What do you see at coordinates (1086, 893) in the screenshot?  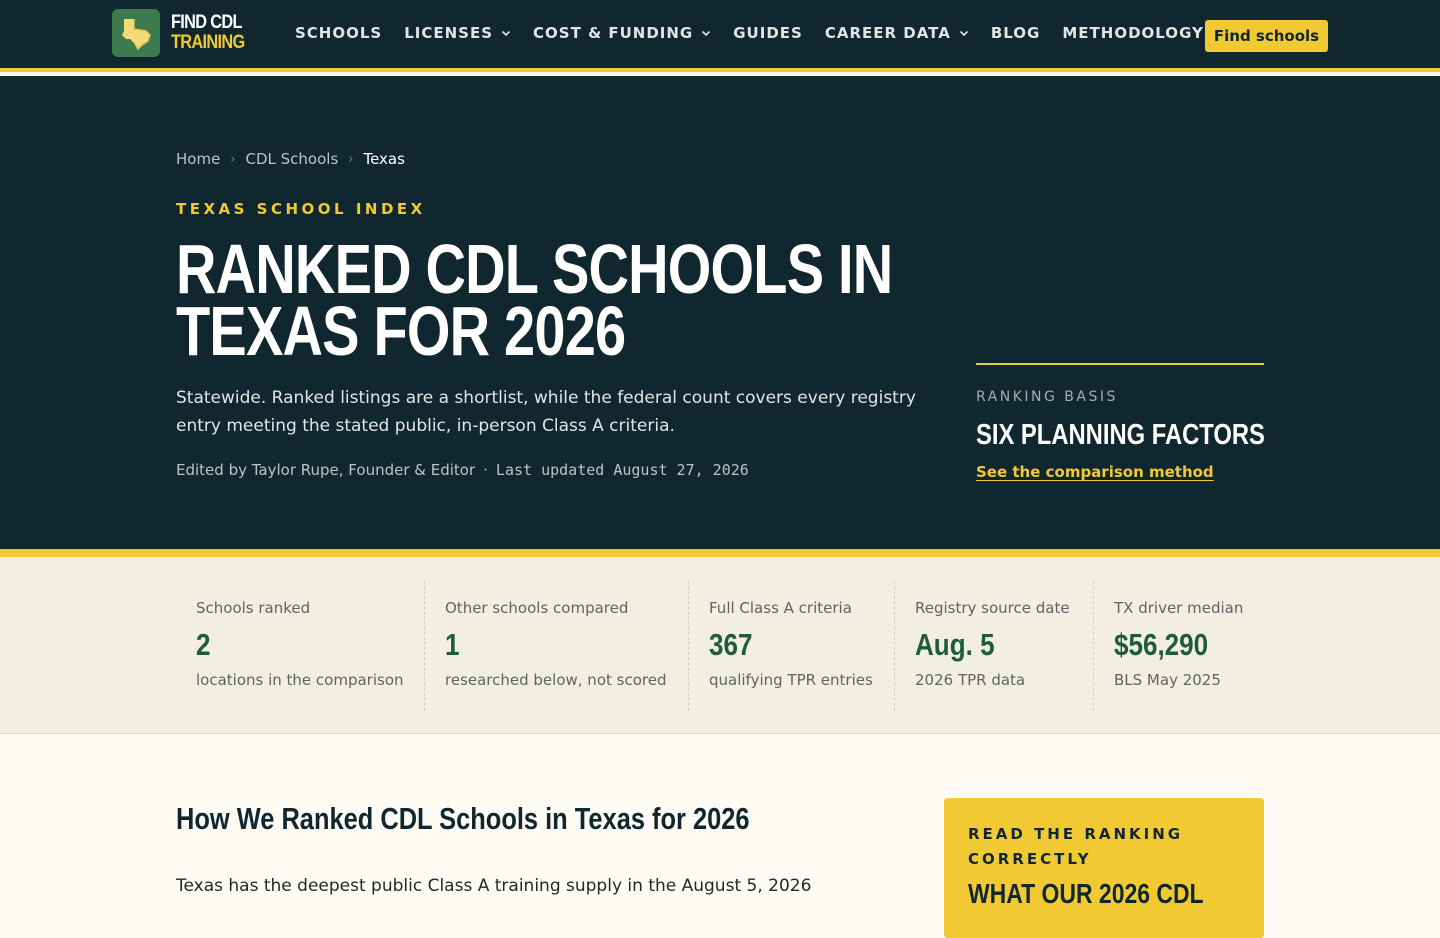 I see `callout-title: WHAT OUR 2026 CDL` at bounding box center [1086, 893].